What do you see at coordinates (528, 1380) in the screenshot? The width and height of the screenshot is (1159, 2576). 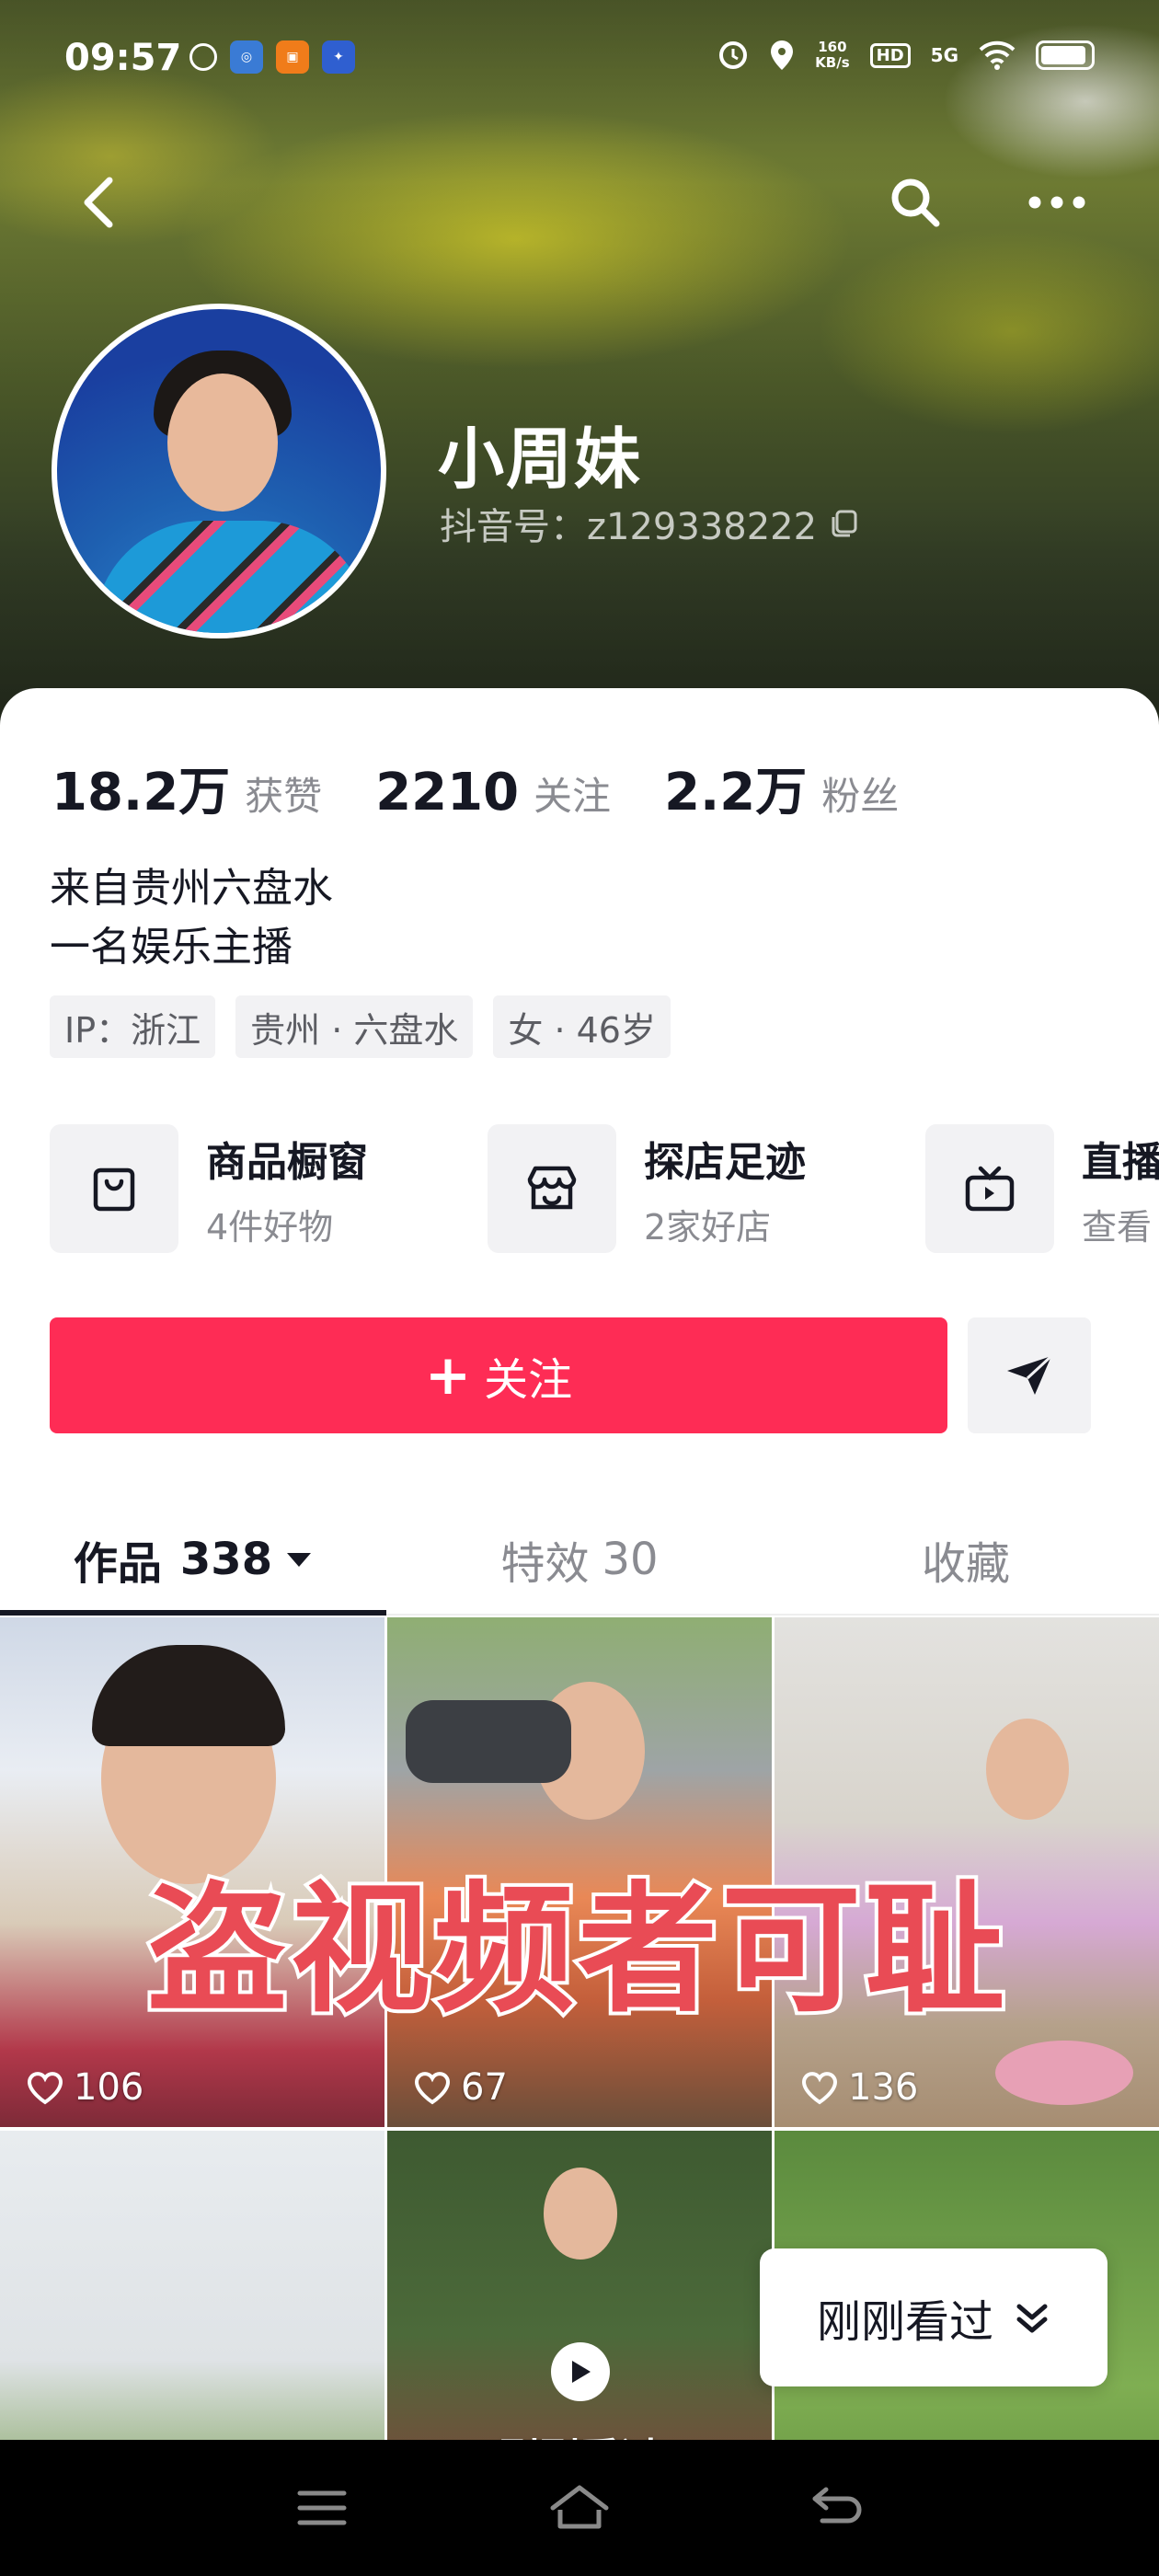 I see `follow-label: 关注` at bounding box center [528, 1380].